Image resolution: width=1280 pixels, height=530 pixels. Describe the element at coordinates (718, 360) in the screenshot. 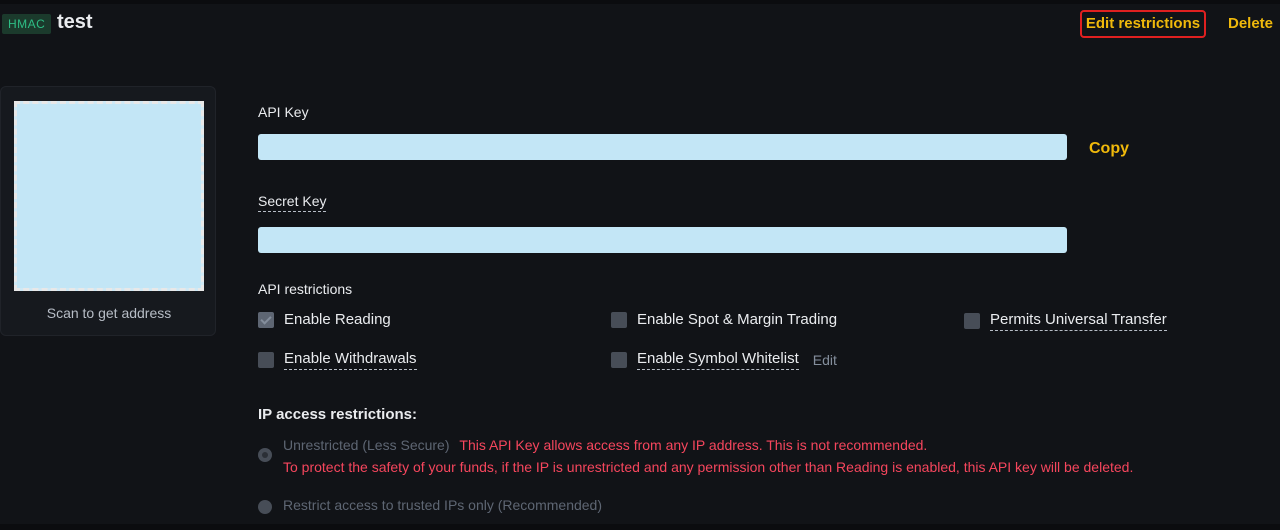

I see `perm-label: Enable Symbol Whitelist` at that location.